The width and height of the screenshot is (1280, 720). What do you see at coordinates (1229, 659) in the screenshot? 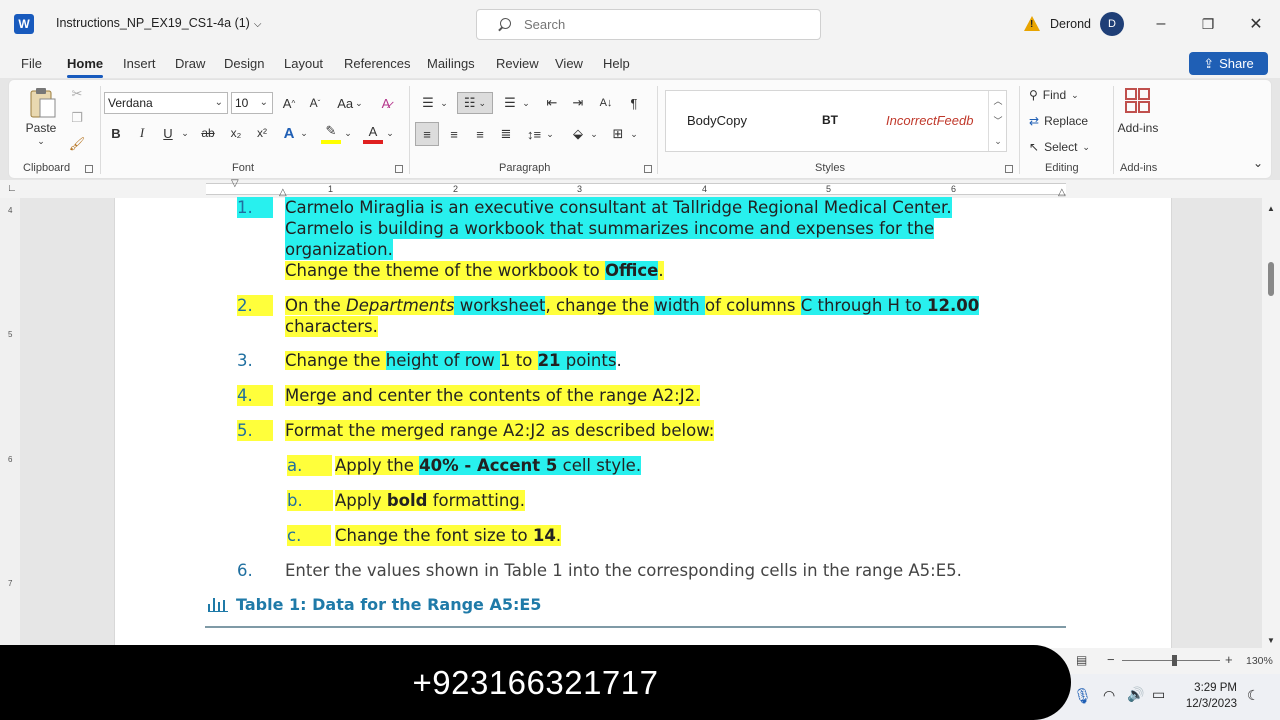
I see `zoom-in-button: +` at bounding box center [1229, 659].